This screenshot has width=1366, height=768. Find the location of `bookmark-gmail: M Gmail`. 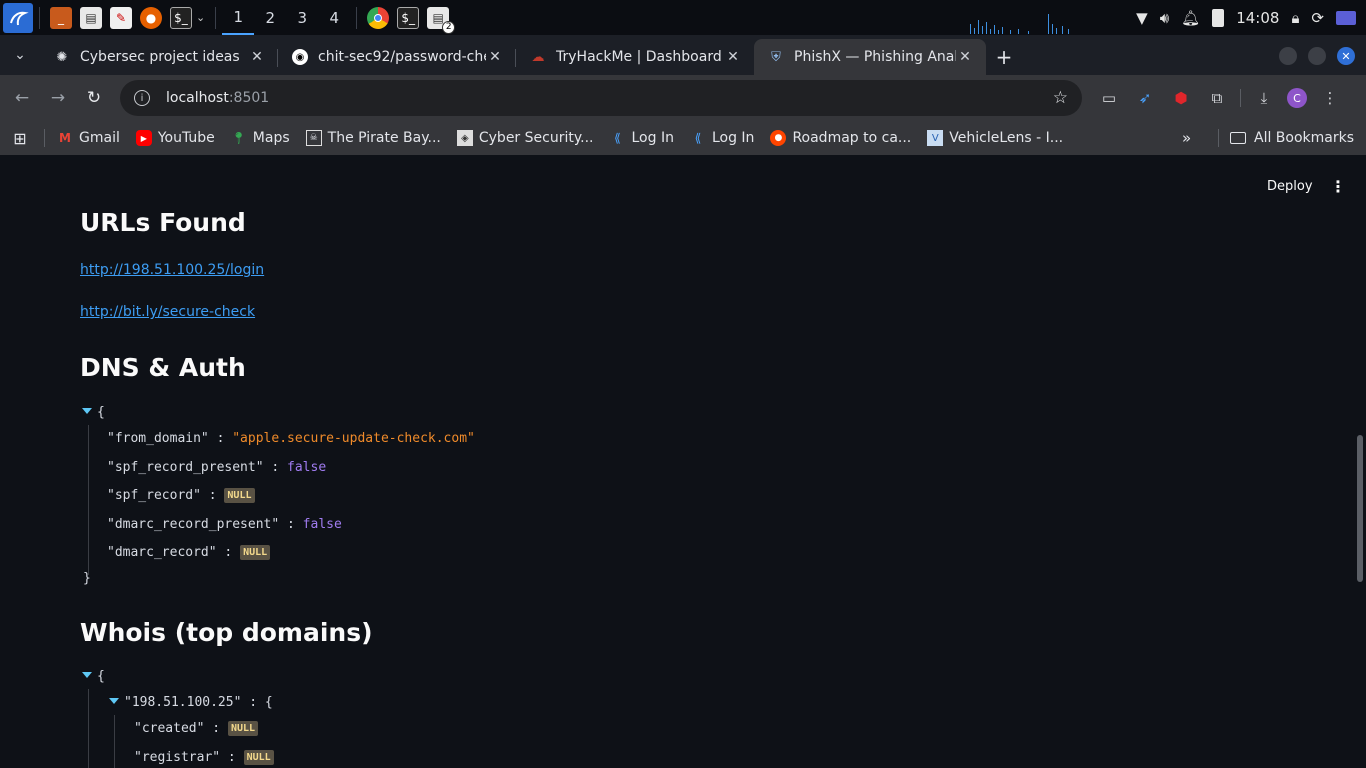

bookmark-gmail: M Gmail is located at coordinates (88, 138).